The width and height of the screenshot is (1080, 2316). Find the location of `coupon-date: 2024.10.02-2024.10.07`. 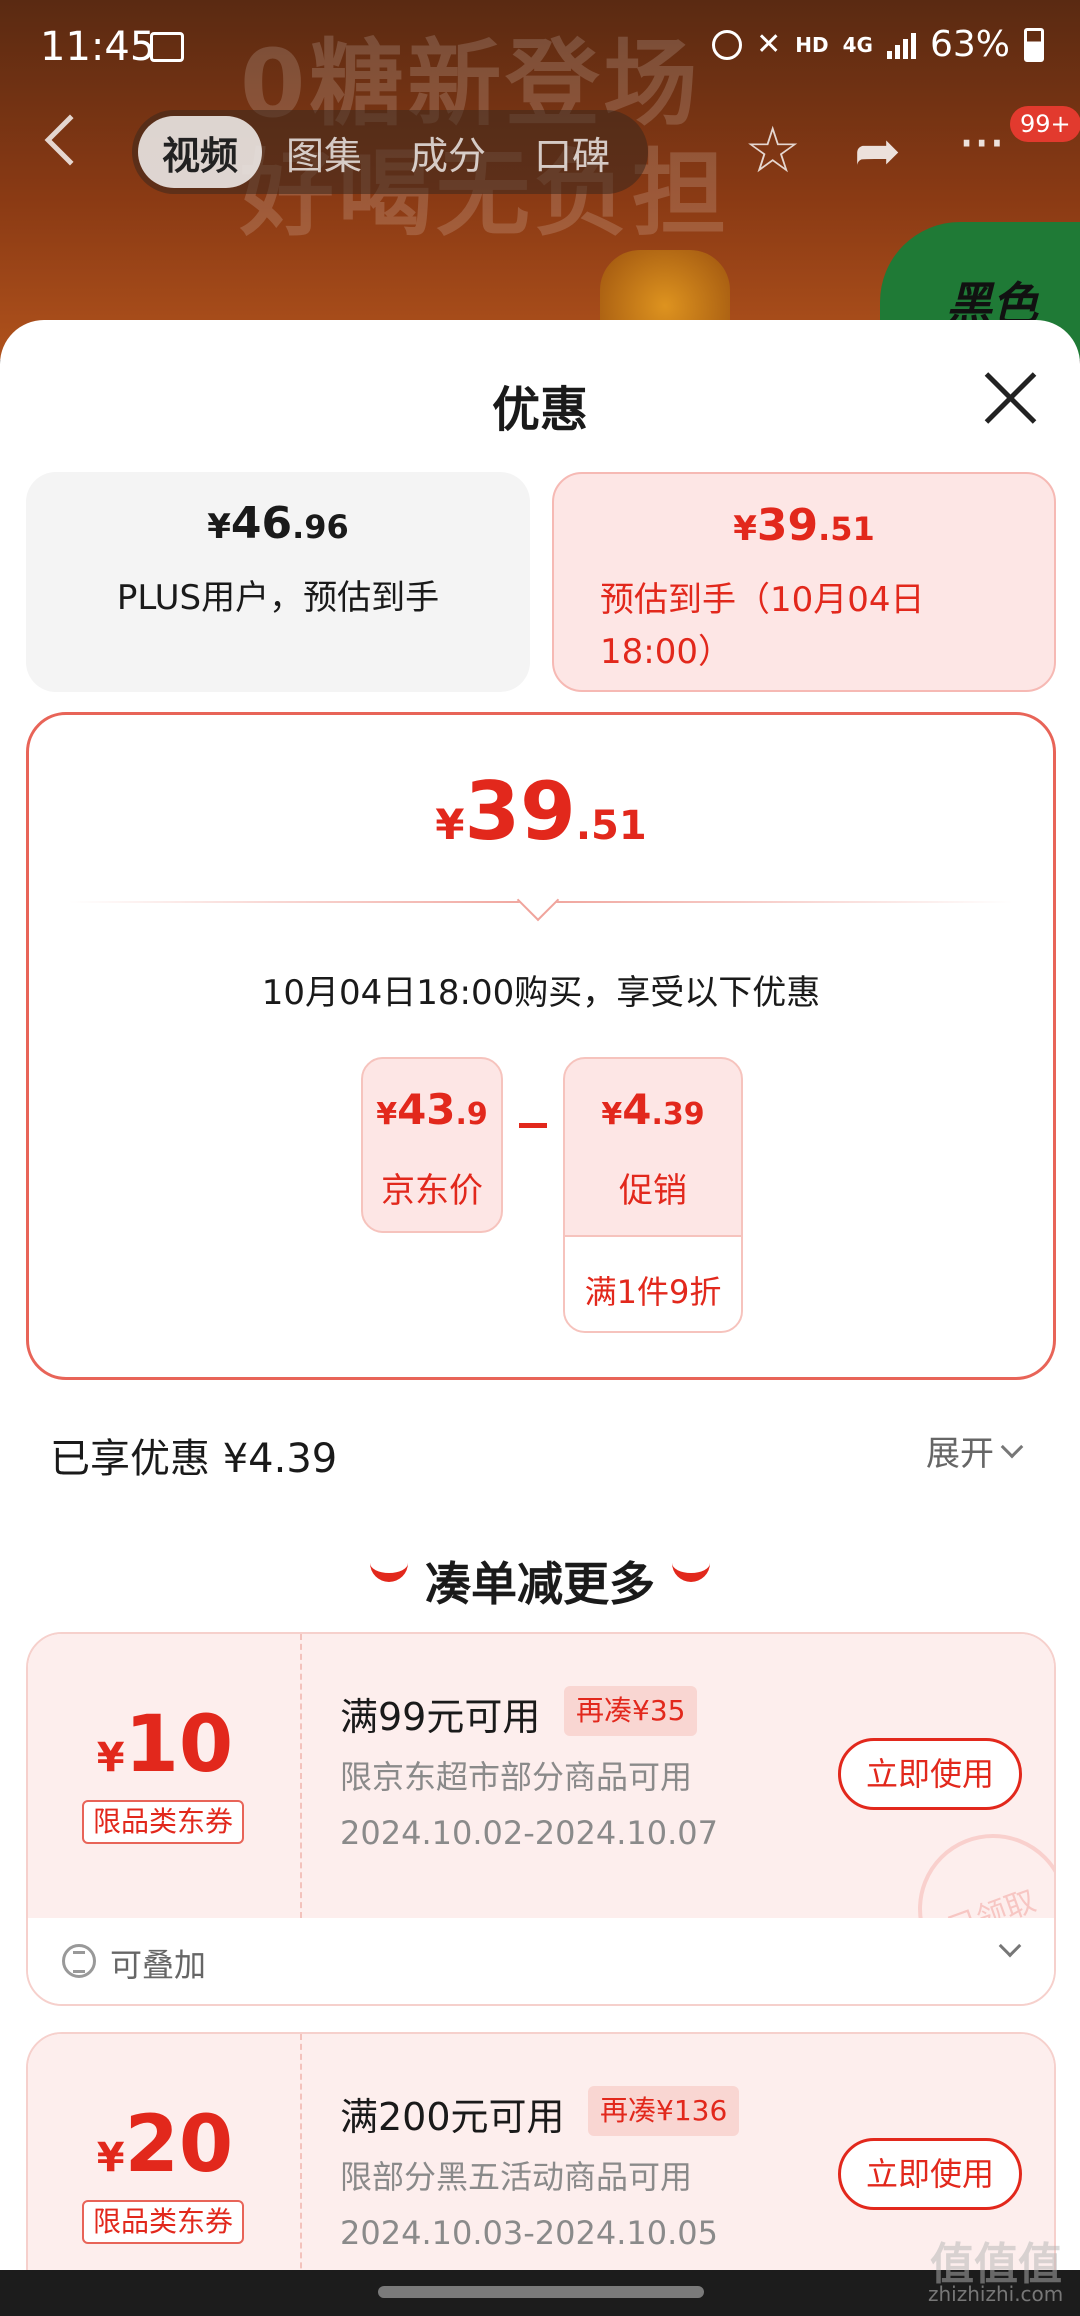

coupon-date: 2024.10.02-2024.10.07 is located at coordinates (529, 1833).